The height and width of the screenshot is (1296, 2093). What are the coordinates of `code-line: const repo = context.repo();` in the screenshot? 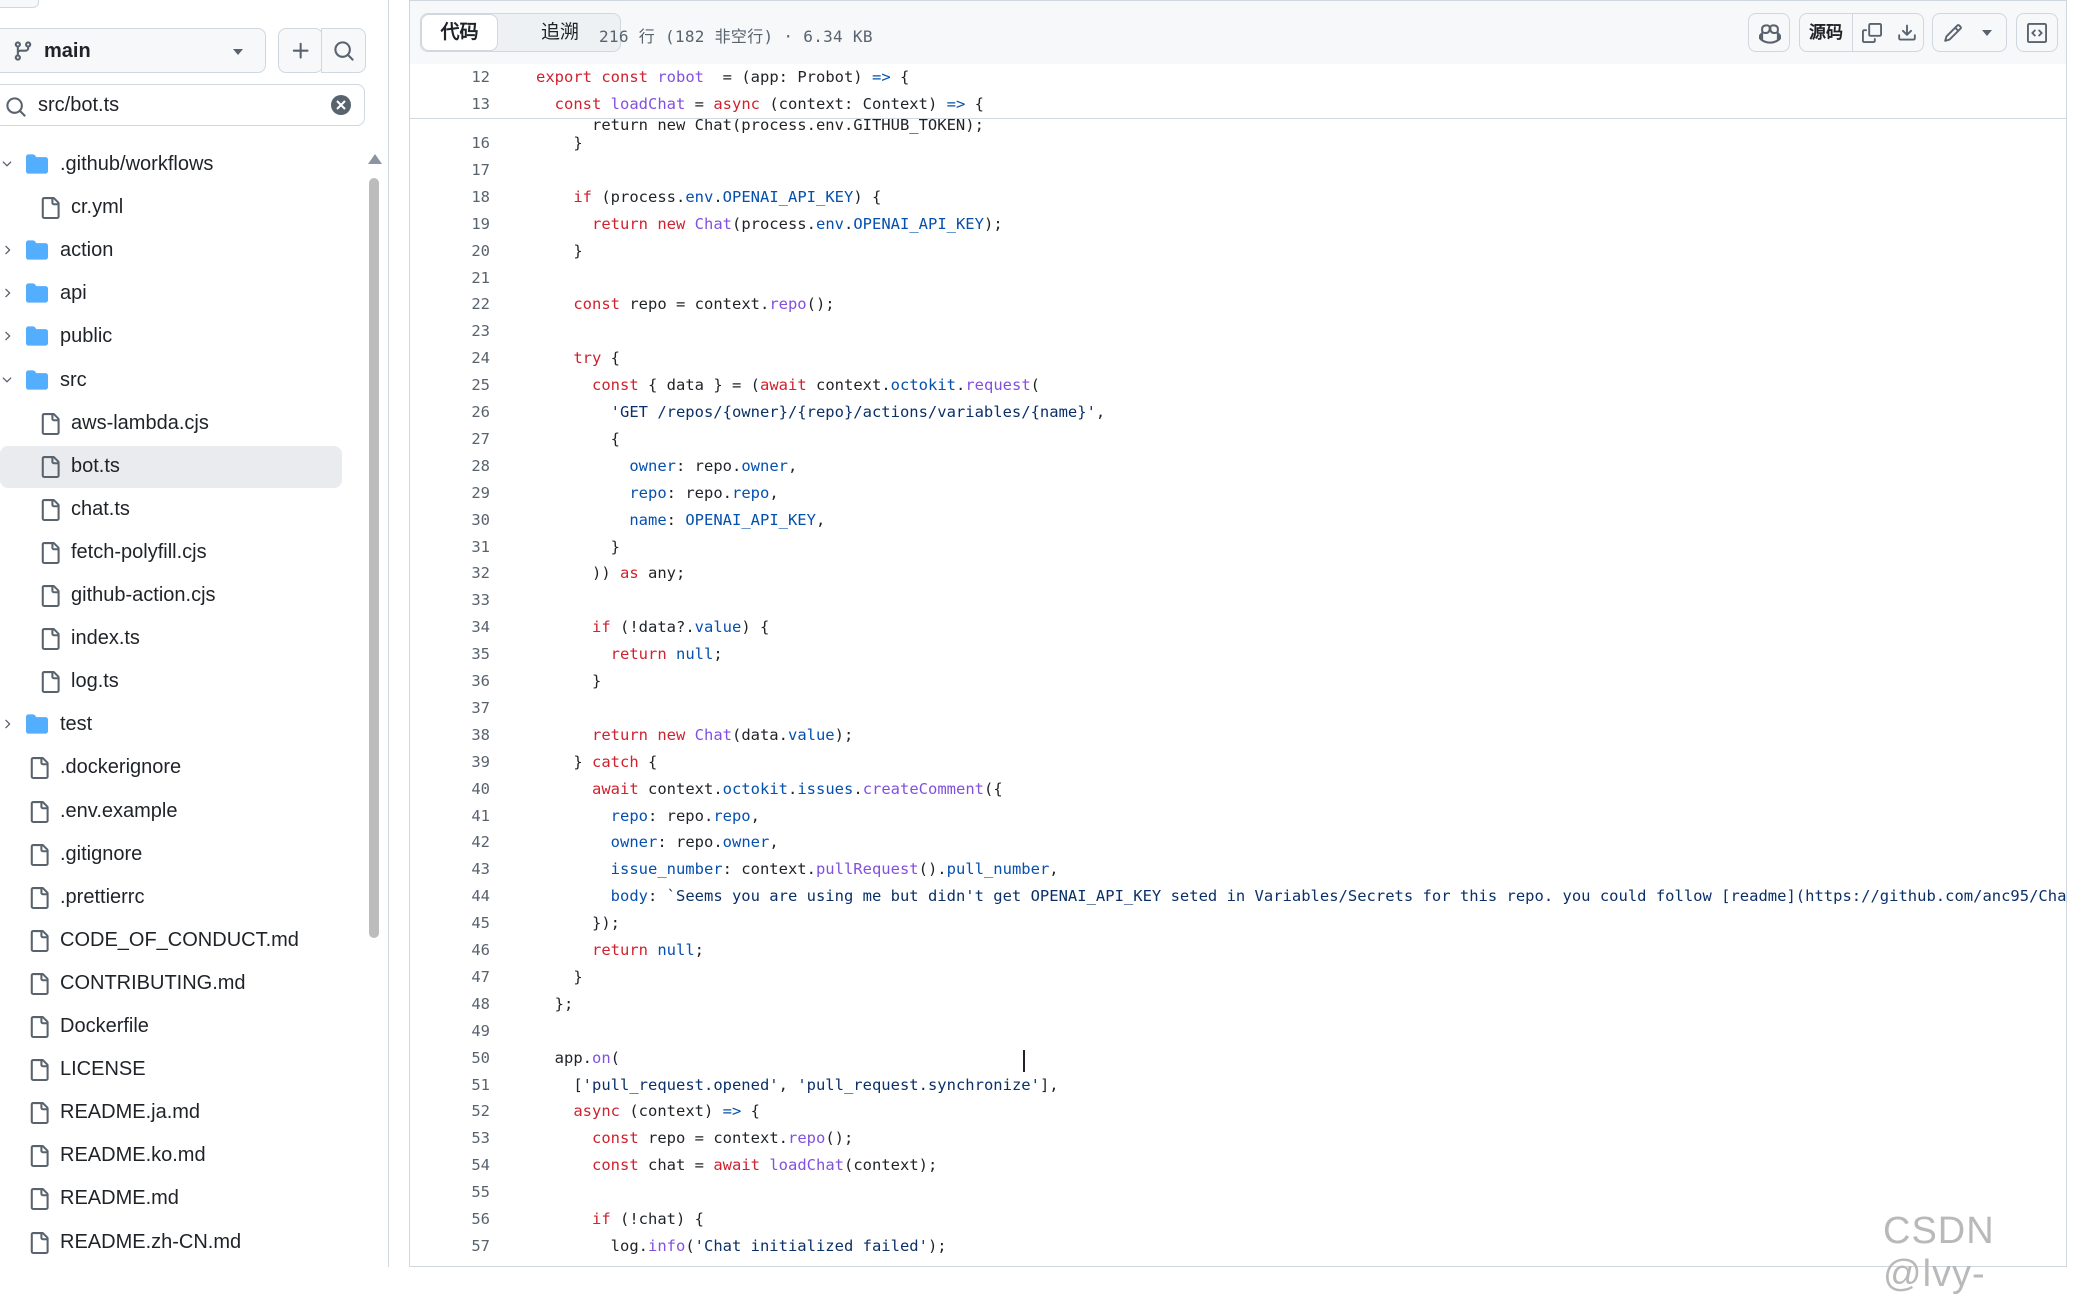 It's located at (694, 1138).